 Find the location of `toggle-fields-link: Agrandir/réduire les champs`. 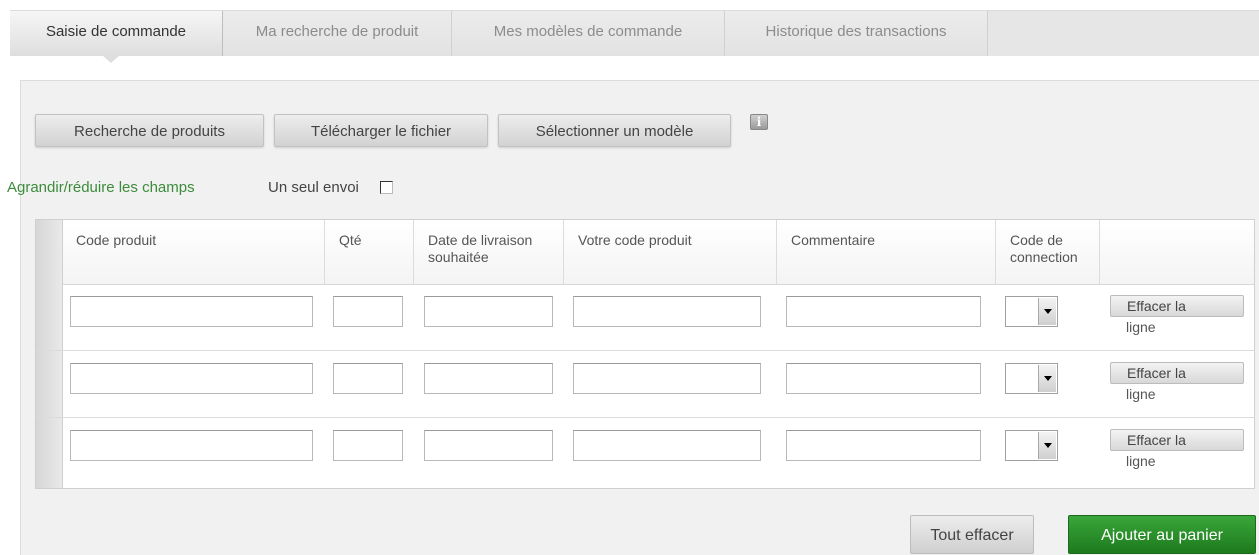

toggle-fields-link: Agrandir/réduire les champs is located at coordinates (101, 187).